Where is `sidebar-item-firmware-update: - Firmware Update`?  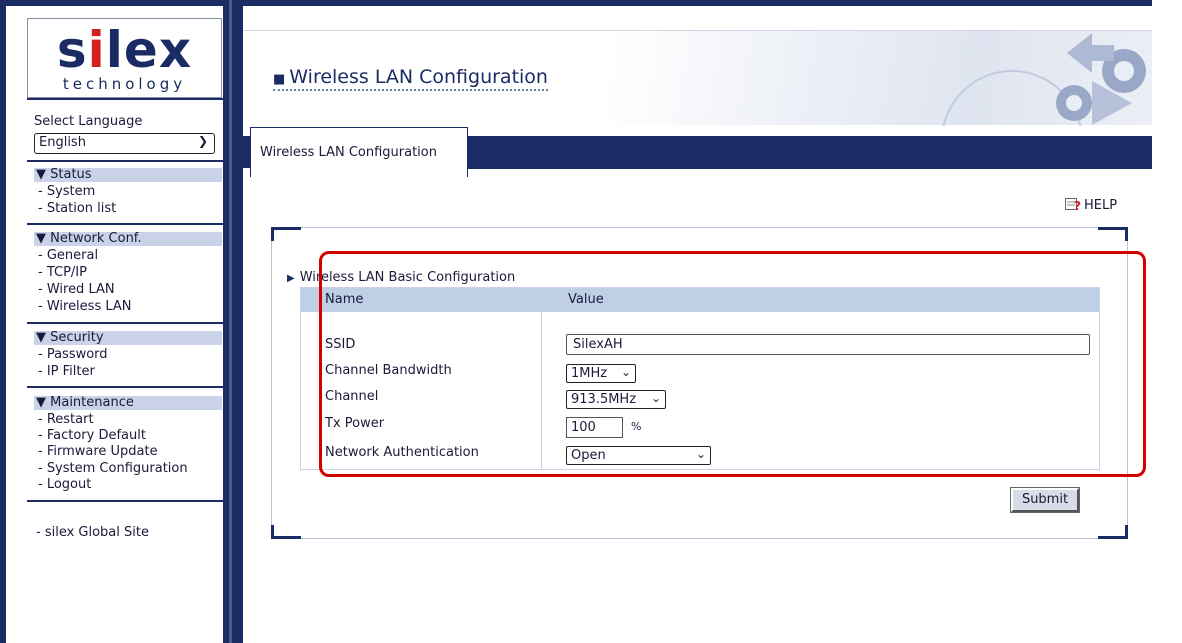
sidebar-item-firmware-update: - Firmware Update is located at coordinates (98, 452).